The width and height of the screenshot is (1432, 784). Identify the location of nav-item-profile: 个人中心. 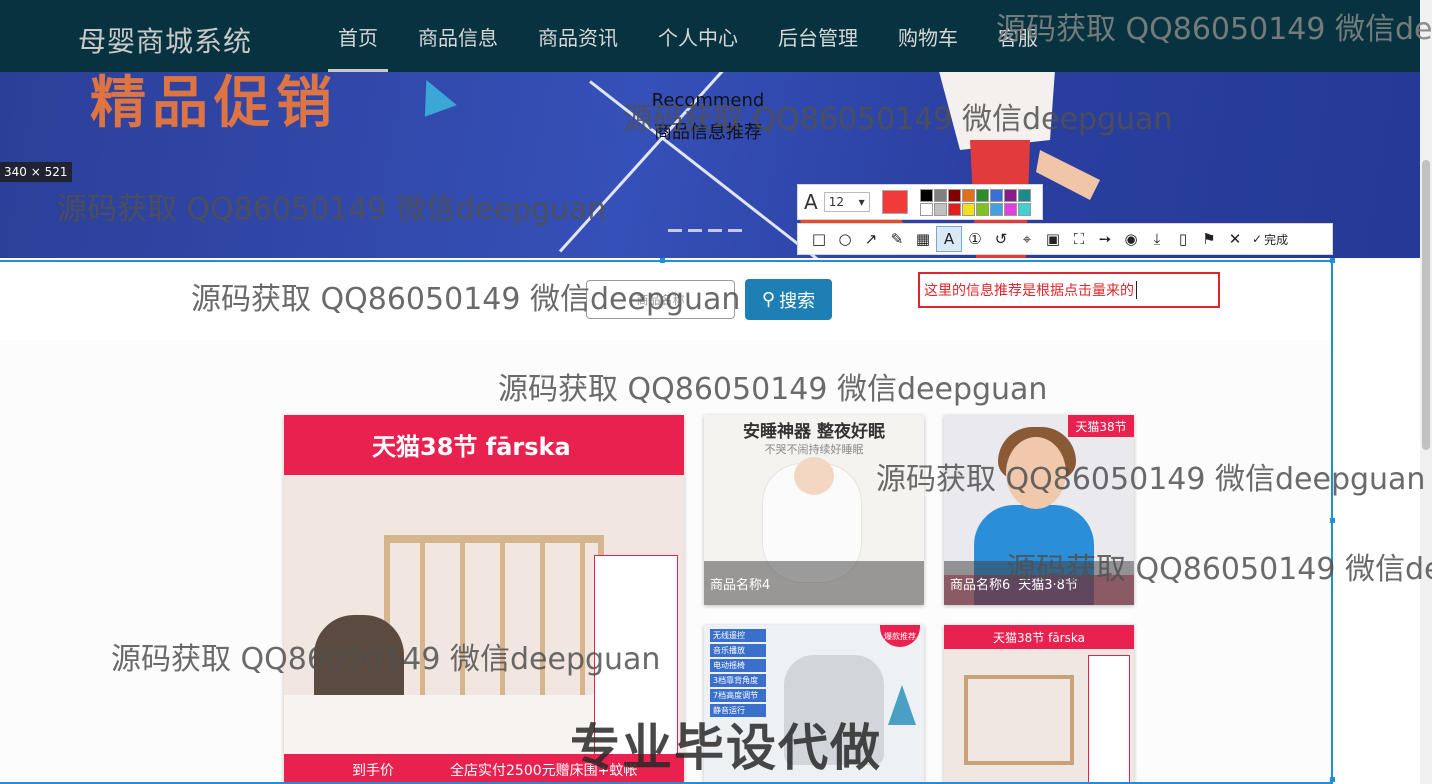
(698, 36).